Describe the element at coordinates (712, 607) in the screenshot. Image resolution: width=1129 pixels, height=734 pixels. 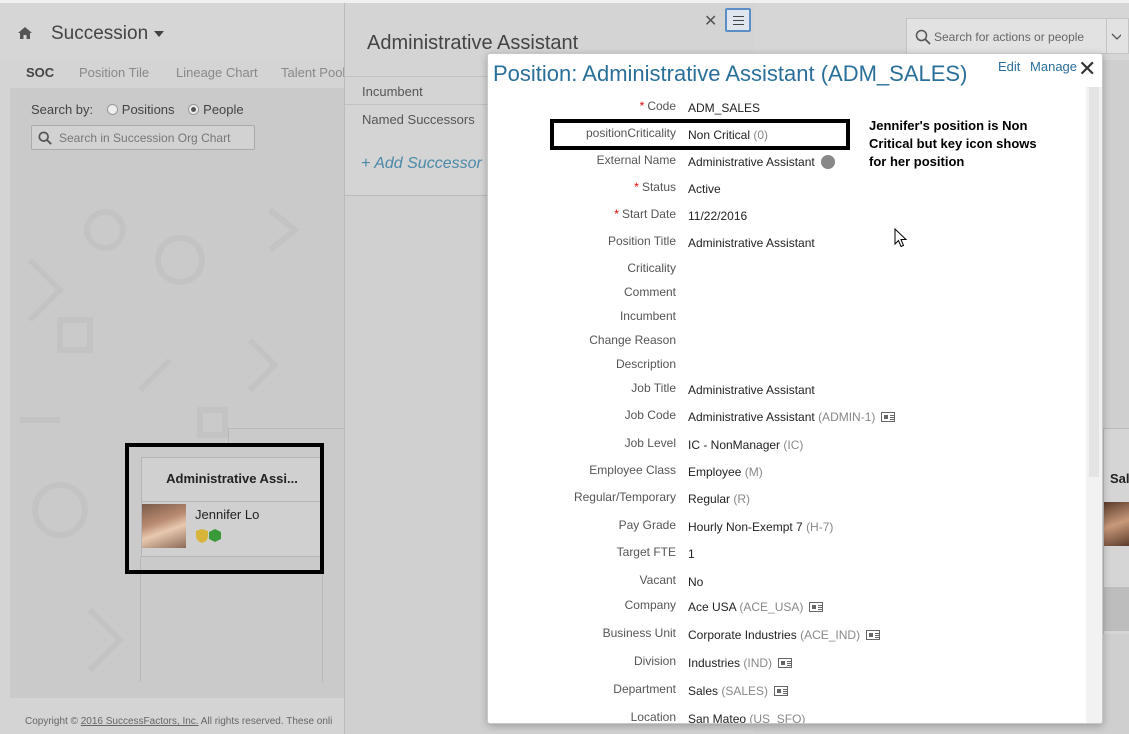
I see `field-value-text: Ace USA` at that location.